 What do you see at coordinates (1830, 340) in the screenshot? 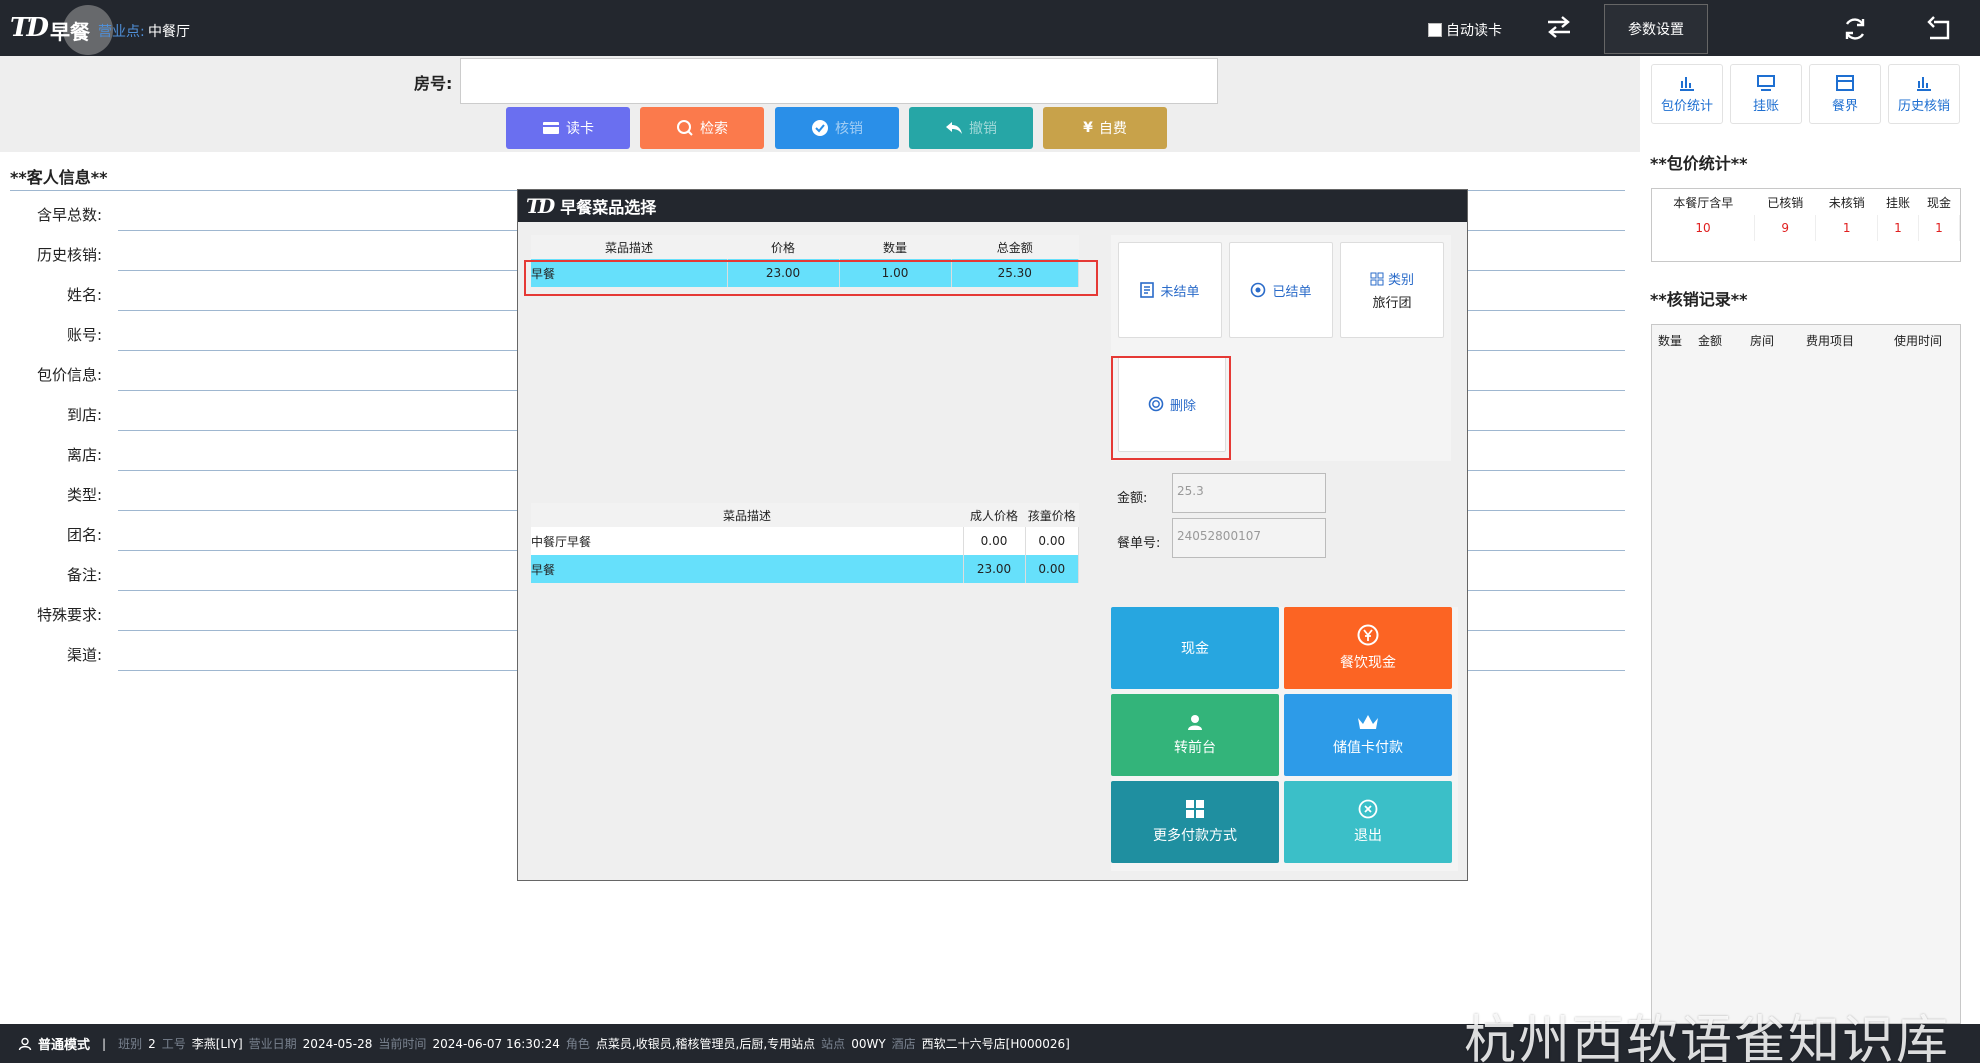
I see `column-header: 费用项目` at bounding box center [1830, 340].